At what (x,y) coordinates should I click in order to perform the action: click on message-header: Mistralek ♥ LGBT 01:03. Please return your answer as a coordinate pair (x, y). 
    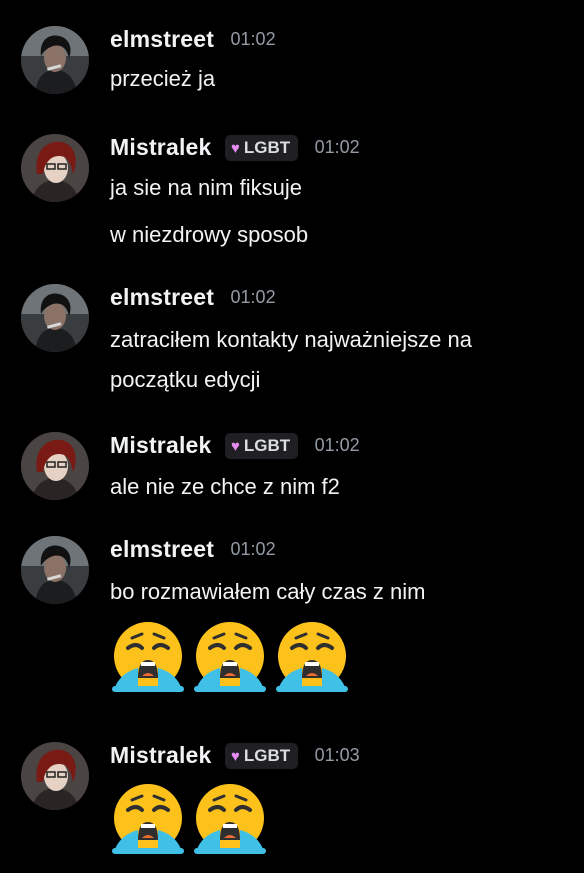
    Looking at the image, I should click on (235, 759).